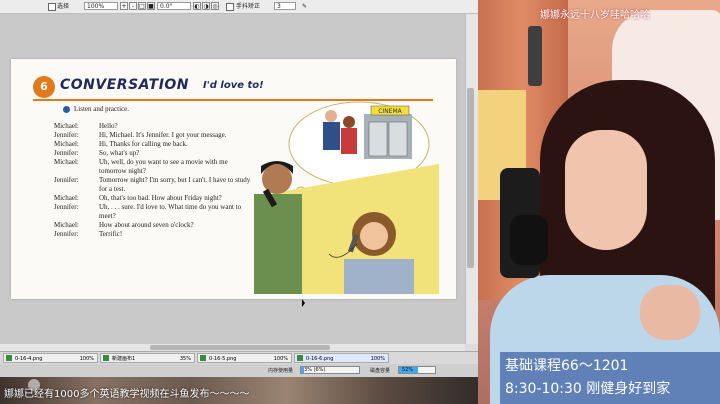 The height and width of the screenshot is (404, 720). Describe the element at coordinates (101, 6) in the screenshot. I see `zoom-input: 100%` at that location.